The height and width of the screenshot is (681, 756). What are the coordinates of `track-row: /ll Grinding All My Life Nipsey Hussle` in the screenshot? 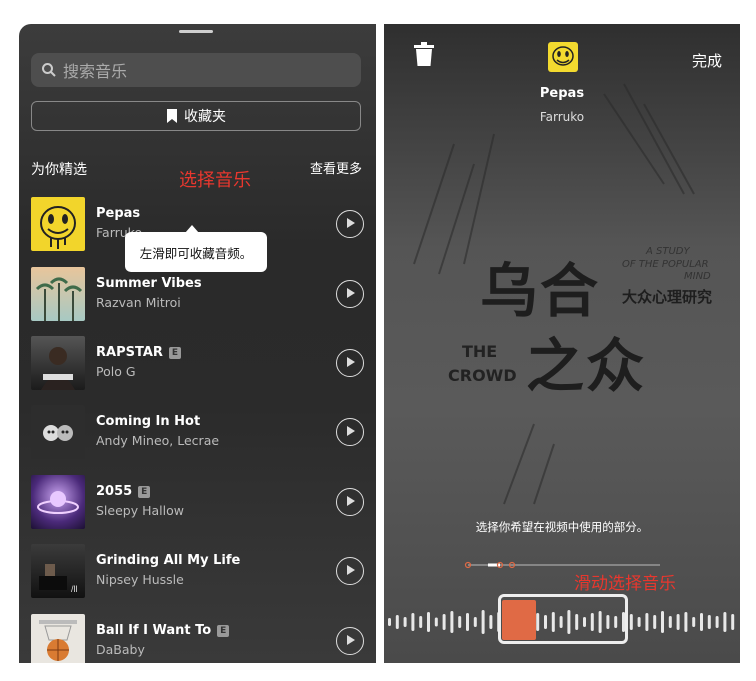 It's located at (198, 572).